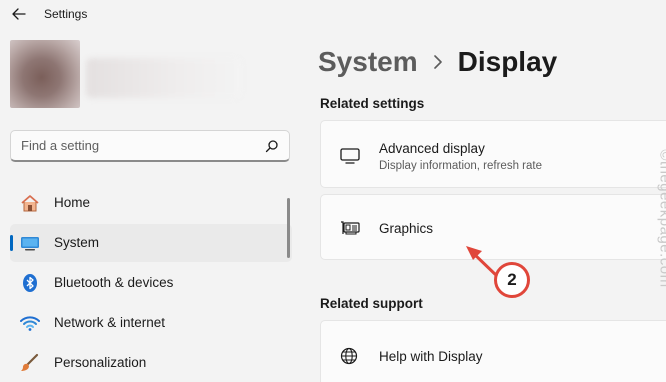 The image size is (666, 382). Describe the element at coordinates (460, 166) in the screenshot. I see `card-subtitle: Display information, refresh rate` at that location.